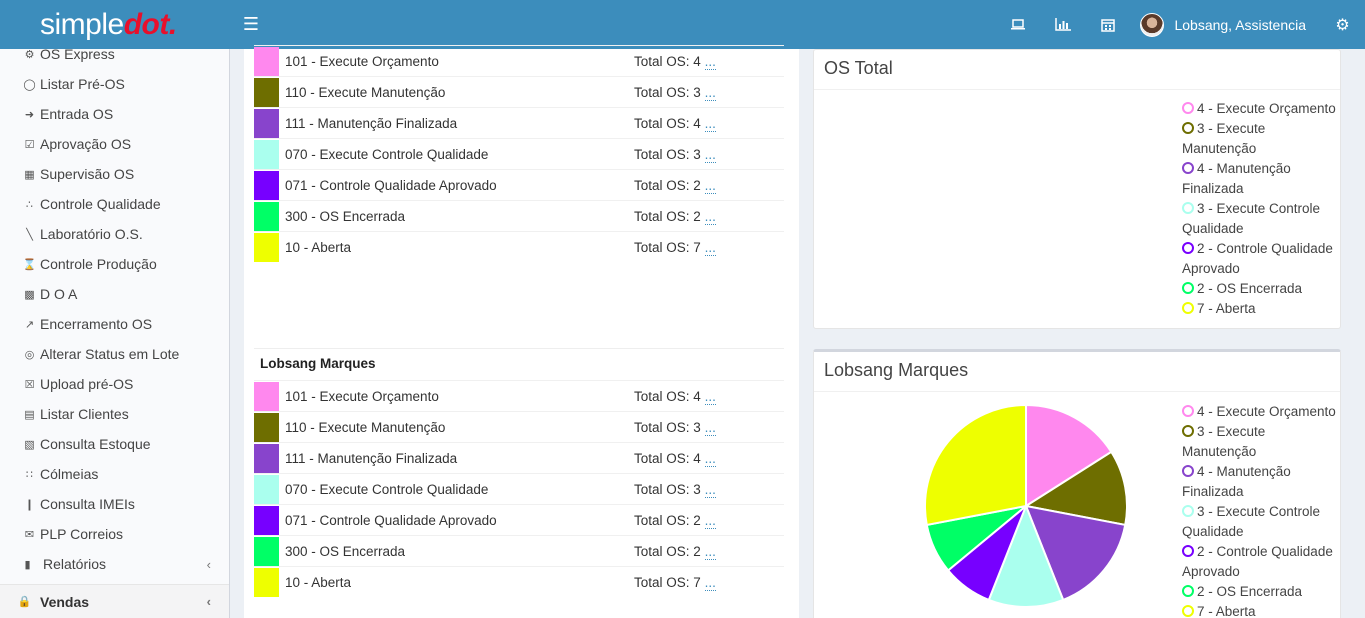 Image resolution: width=1365 pixels, height=618 pixels. Describe the element at coordinates (251, 24) in the screenshot. I see `sidebar-toggle-button: ☰` at that location.